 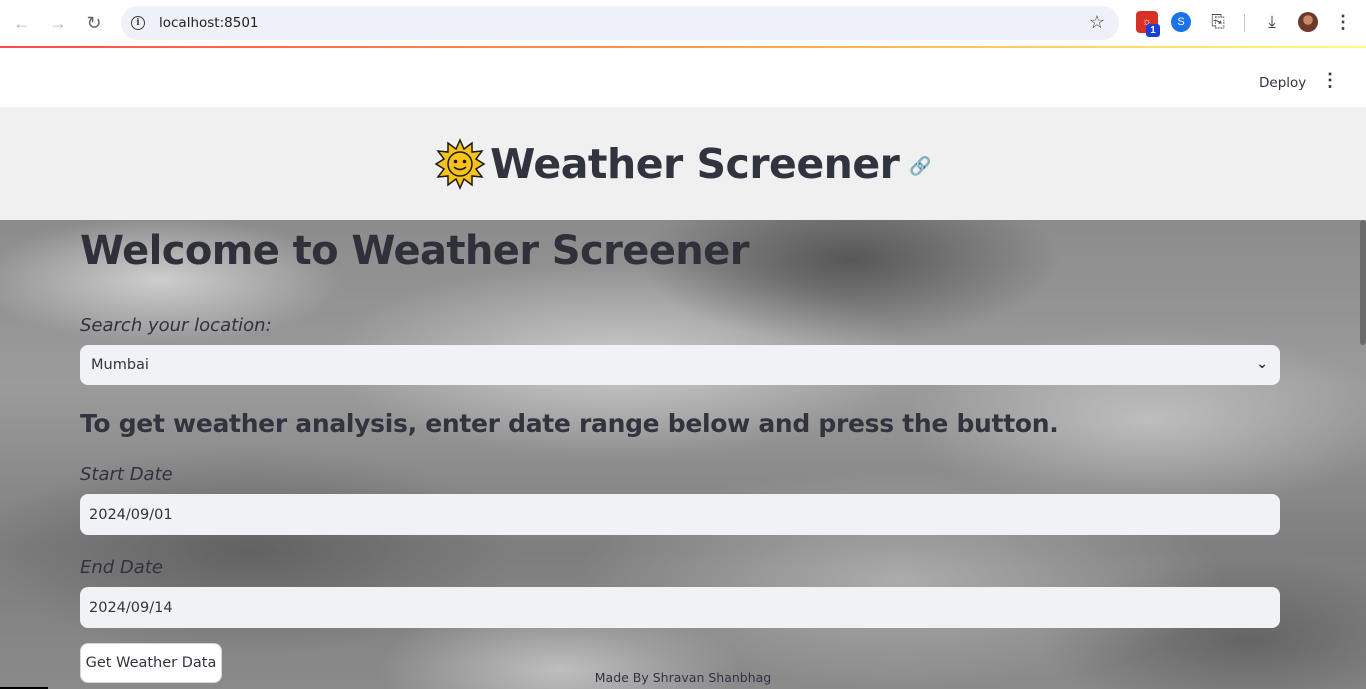 What do you see at coordinates (1308, 22) in the screenshot?
I see `profile-avatar` at bounding box center [1308, 22].